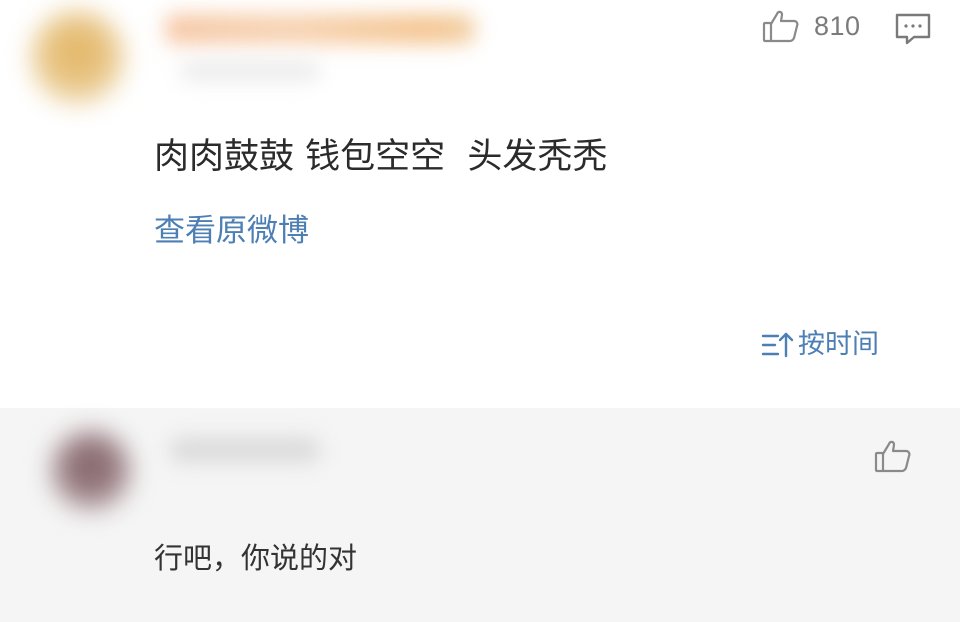 The image size is (960, 622). I want to click on reply-button, so click(913, 29).